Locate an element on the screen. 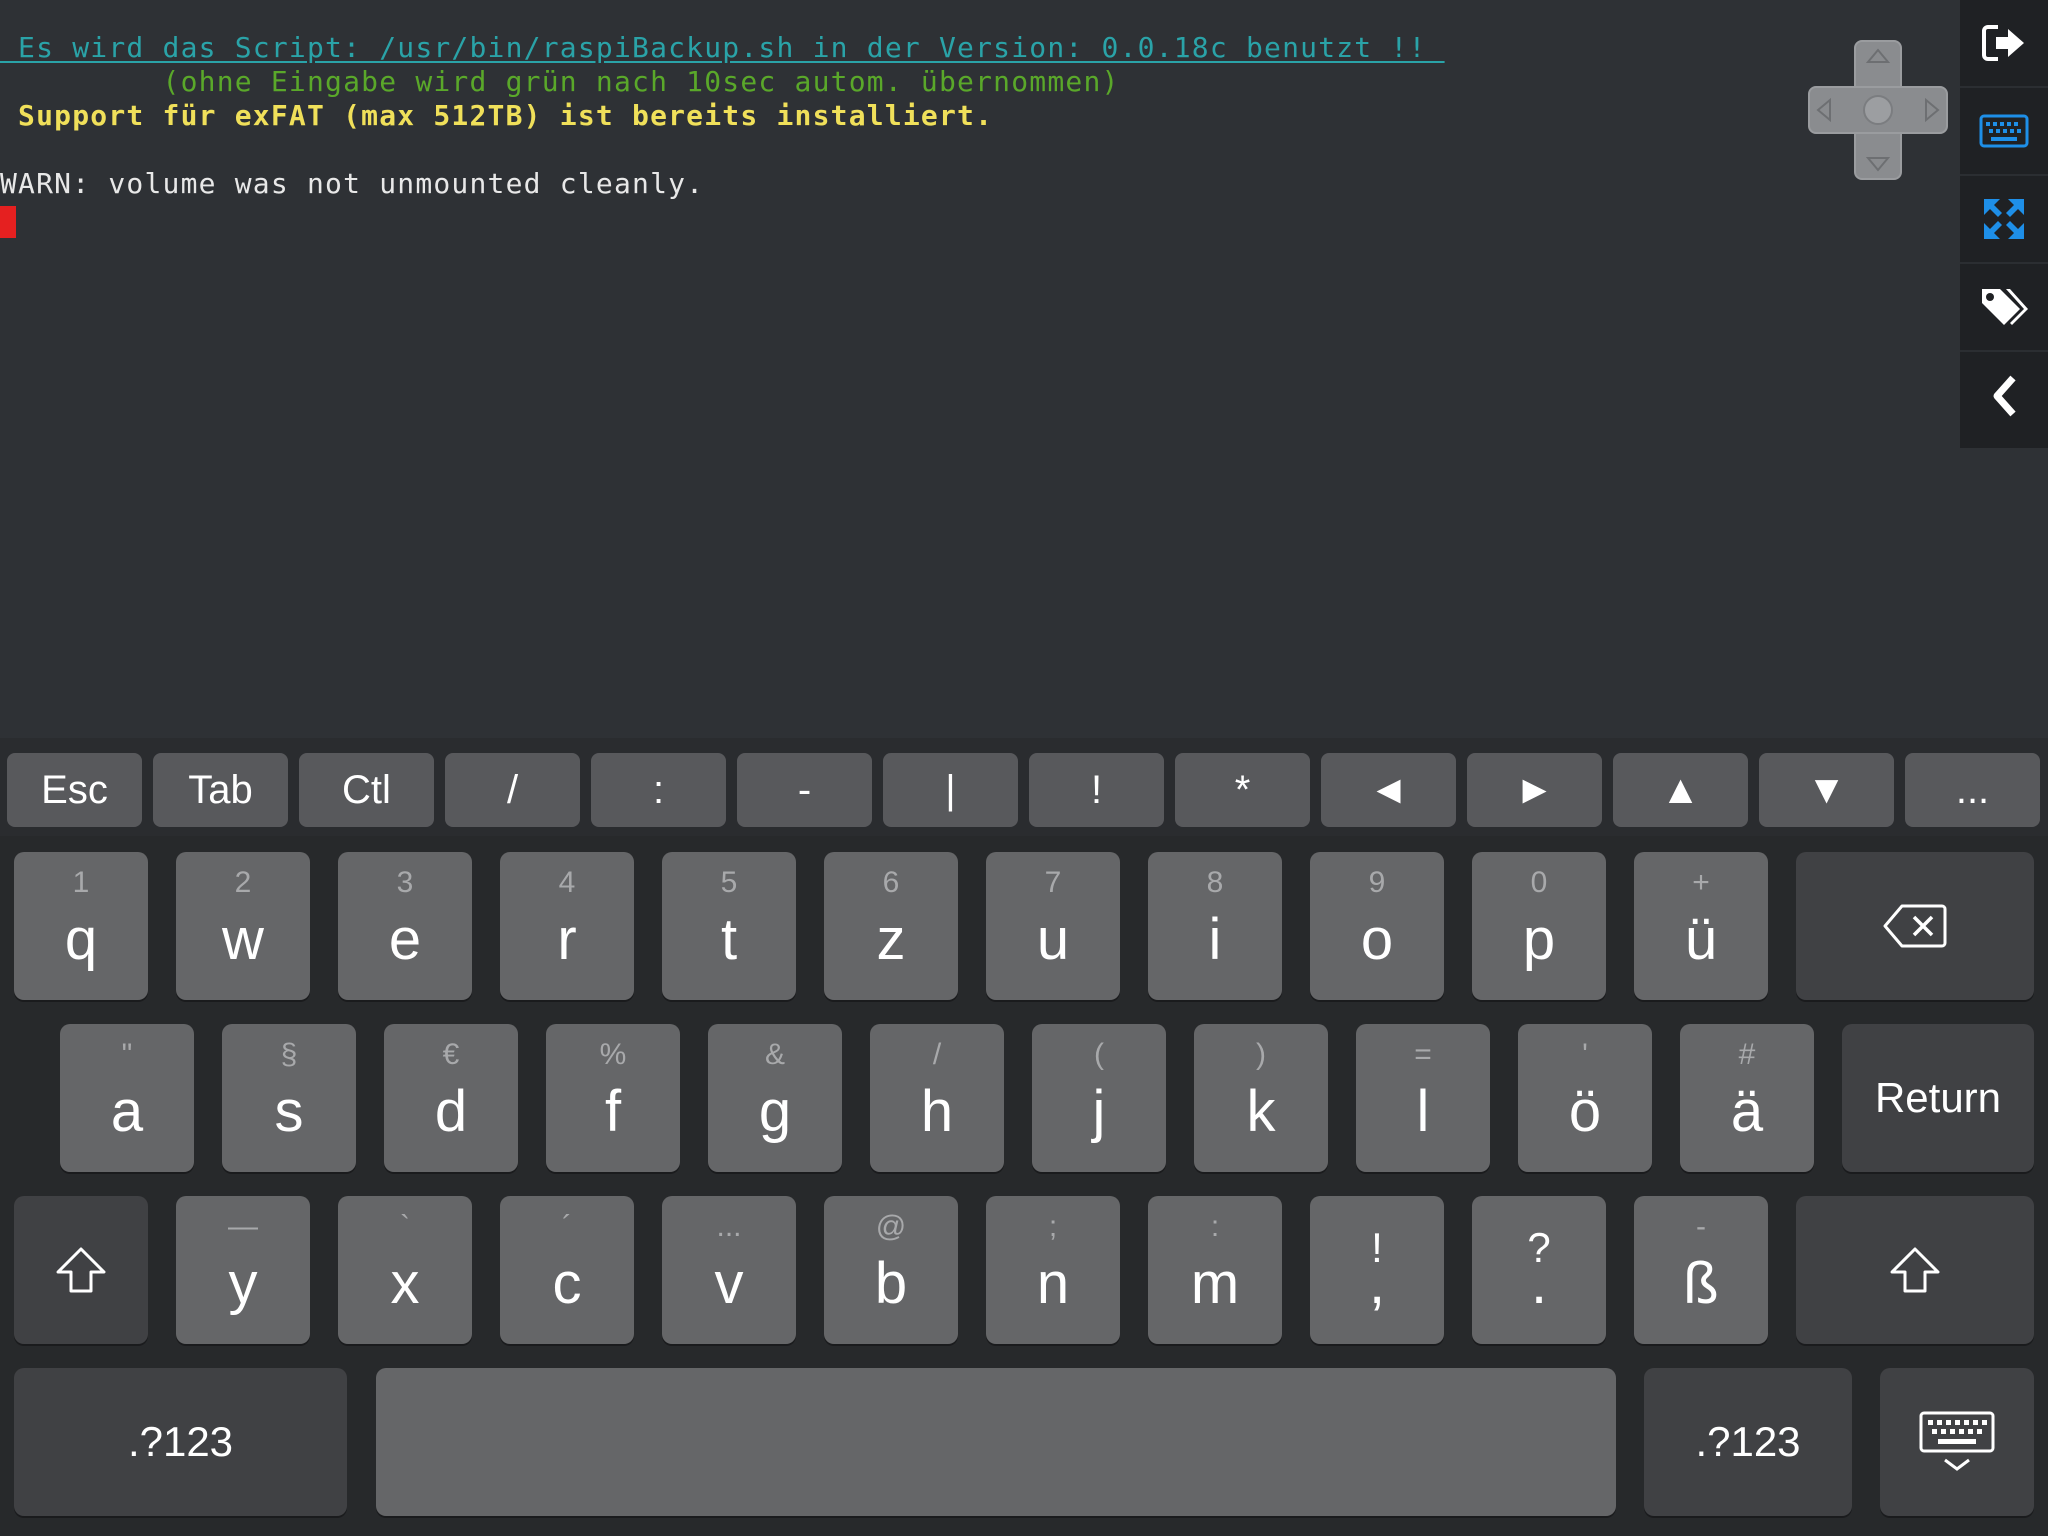 This screenshot has width=2048, height=1536. key-d: € d is located at coordinates (451, 1098).